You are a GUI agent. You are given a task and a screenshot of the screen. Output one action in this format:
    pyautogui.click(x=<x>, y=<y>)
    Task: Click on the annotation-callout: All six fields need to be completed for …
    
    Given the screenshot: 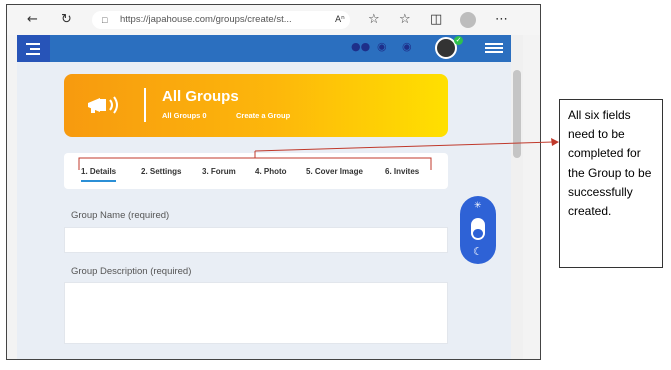 What is the action you would take?
    pyautogui.click(x=611, y=183)
    